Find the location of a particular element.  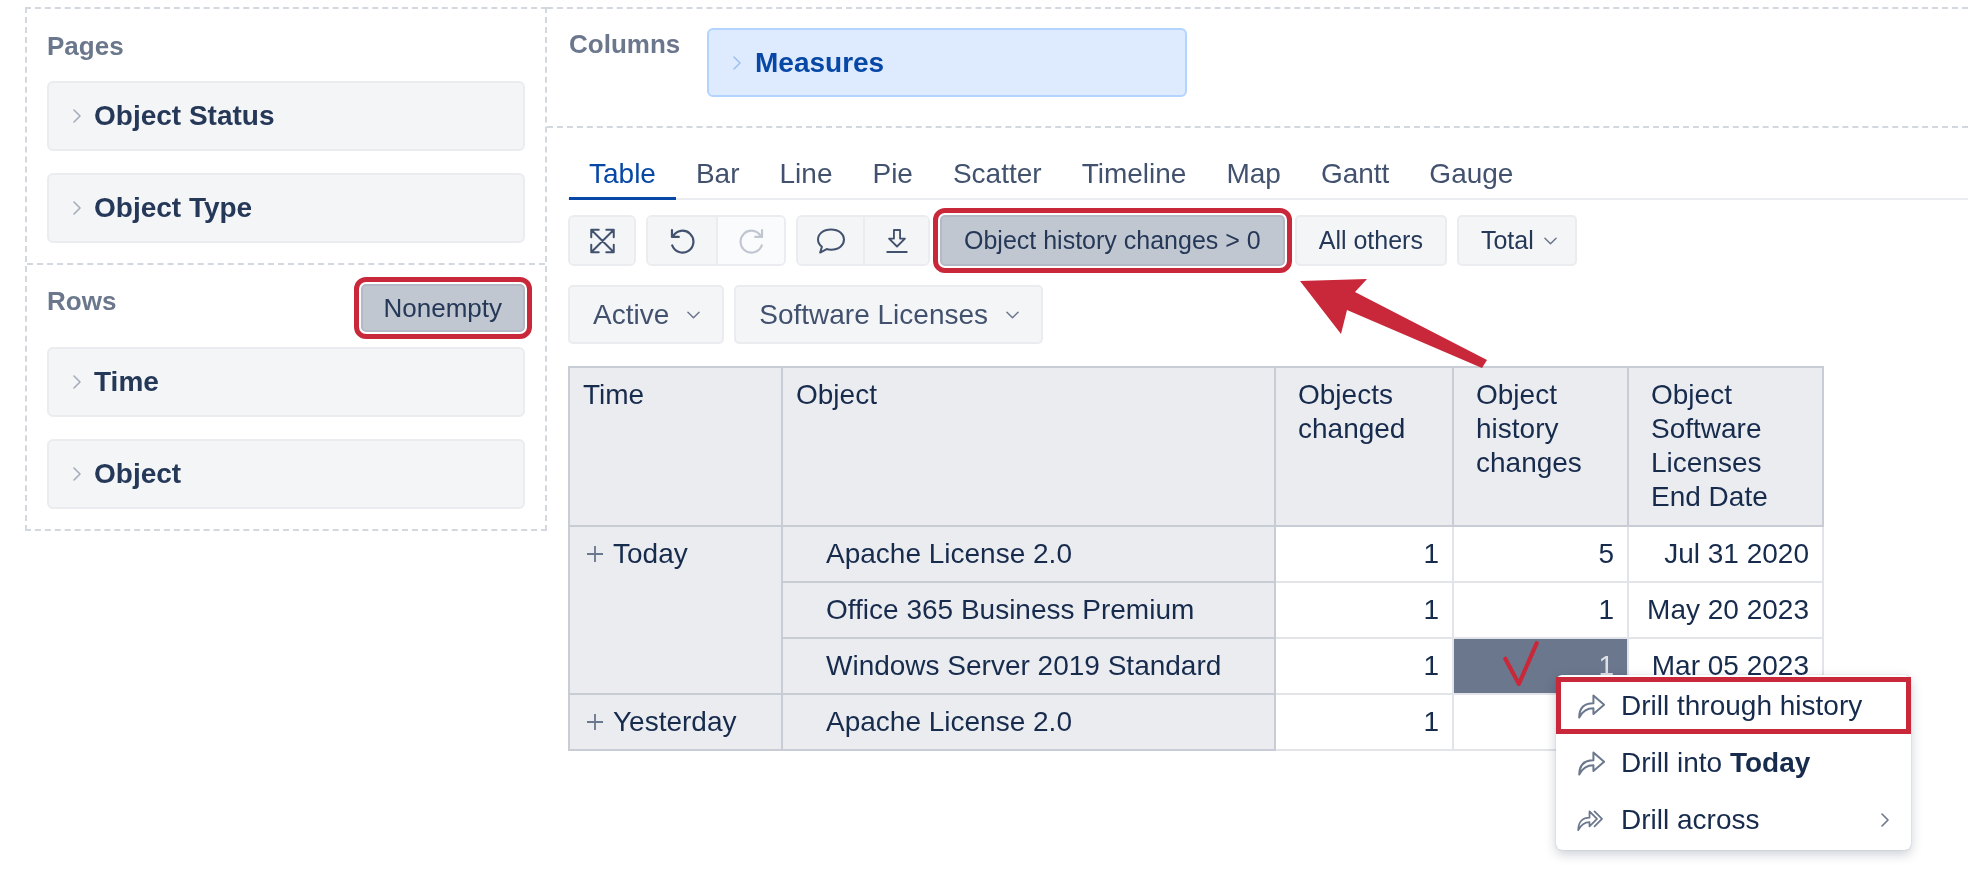

view-tab: Pie is located at coordinates (892, 172).